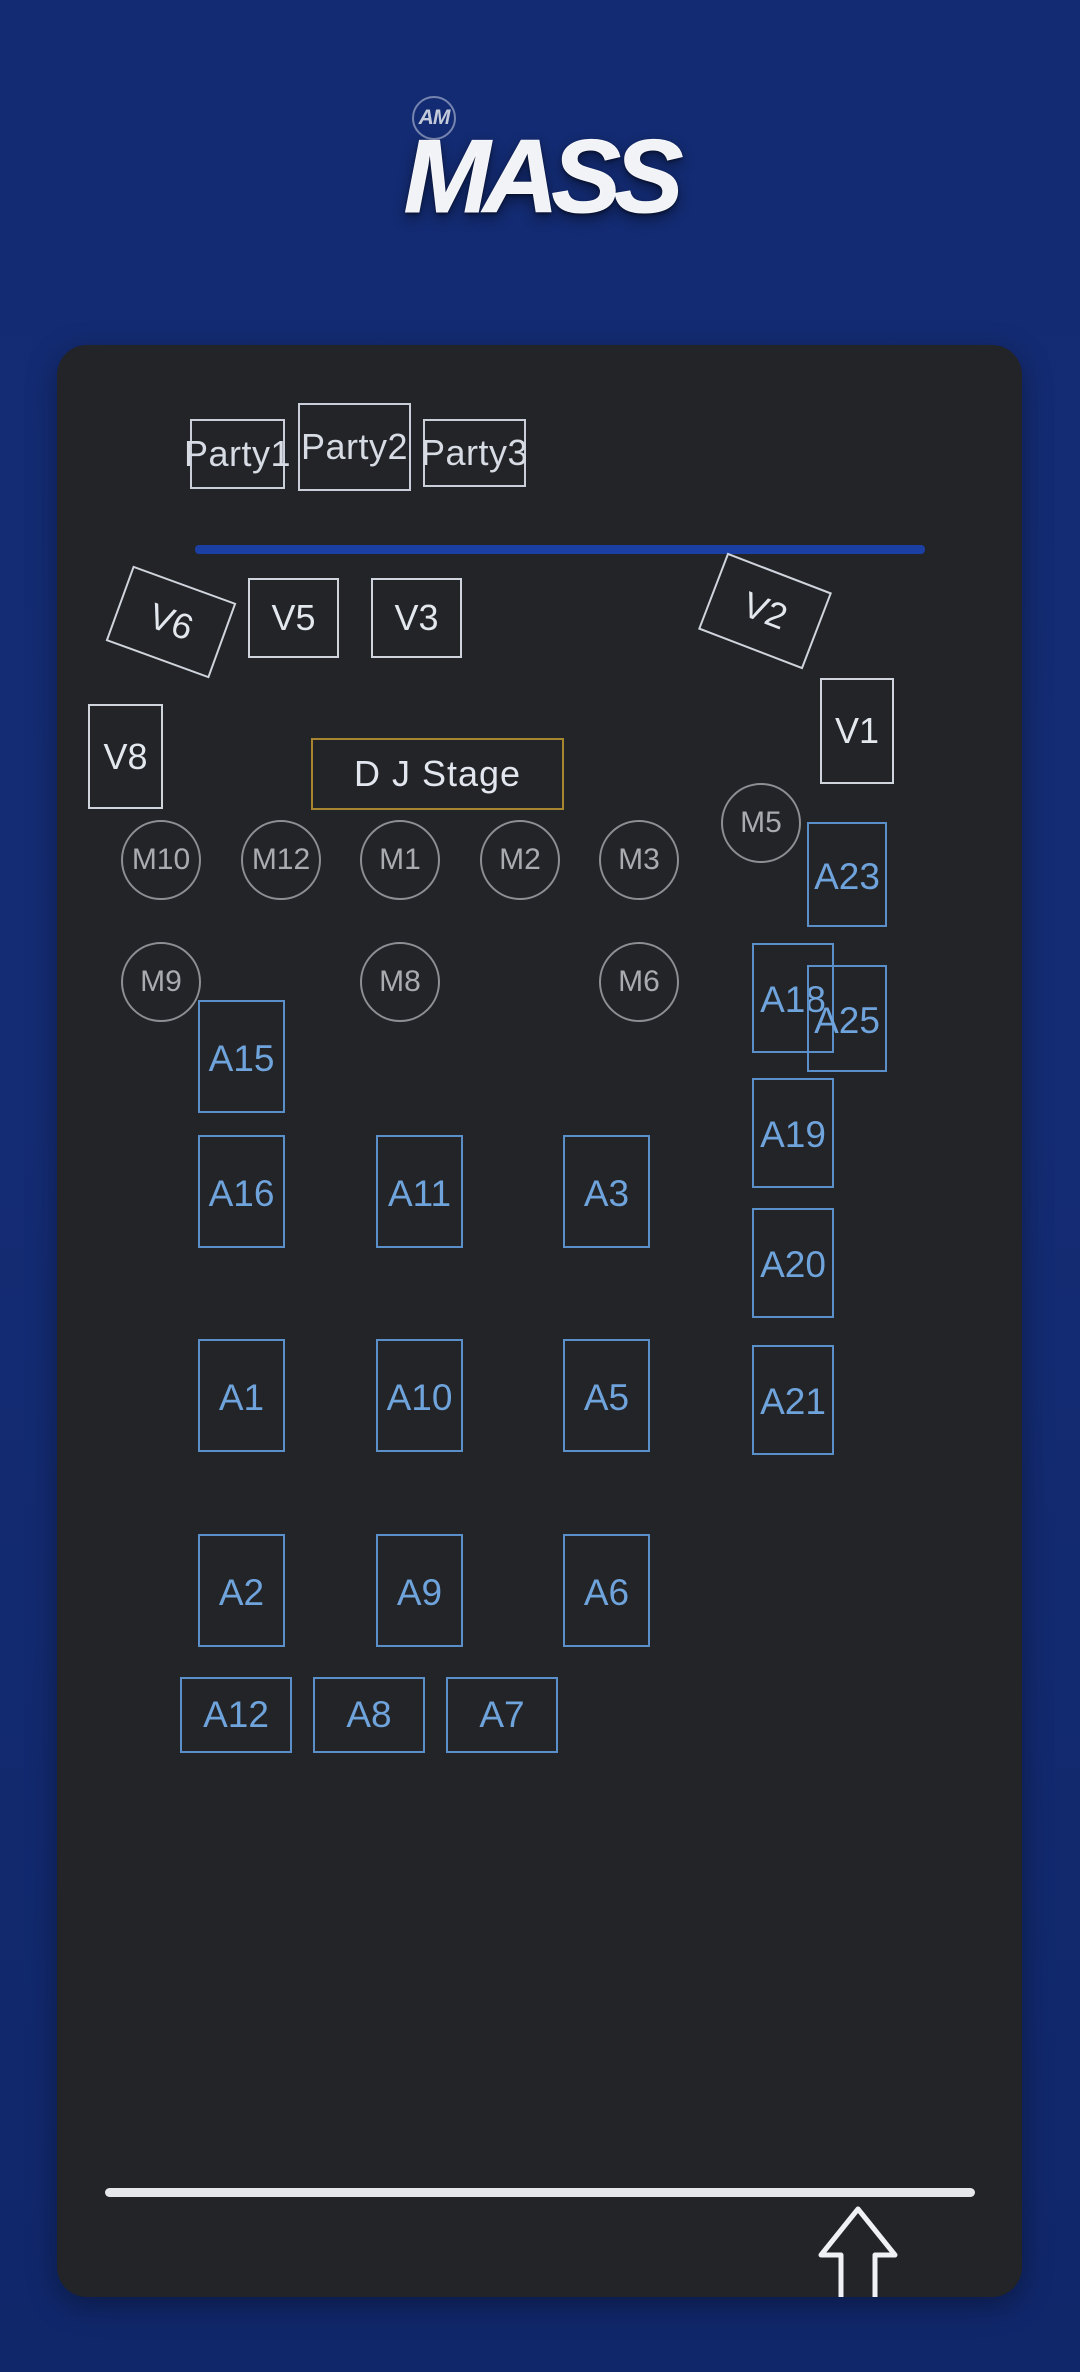 This screenshot has width=1080, height=2372. What do you see at coordinates (354, 447) in the screenshot?
I see `party-tab-party2: Party2` at bounding box center [354, 447].